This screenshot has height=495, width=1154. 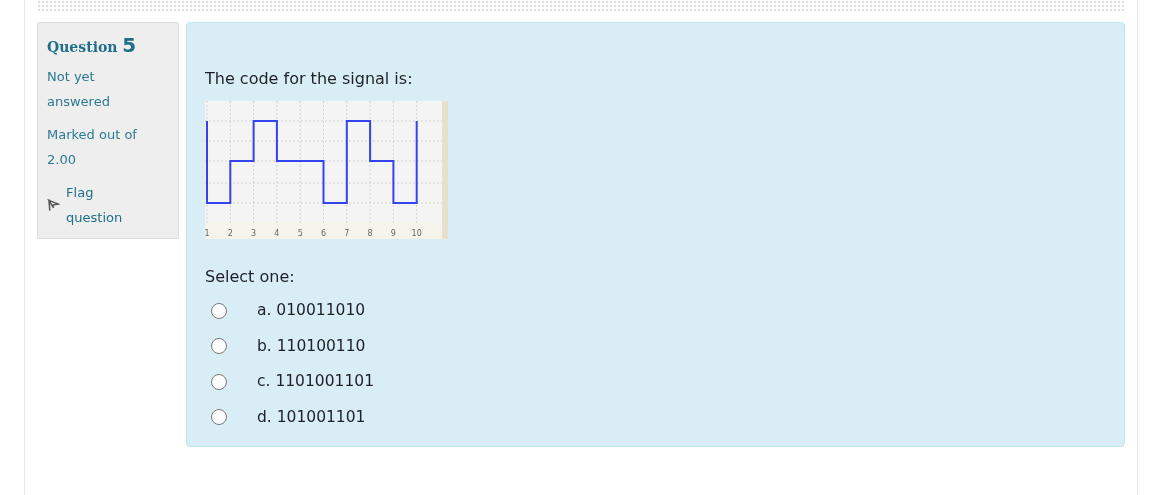 I want to click on question-text: The code for the signal is:, so click(x=309, y=79).